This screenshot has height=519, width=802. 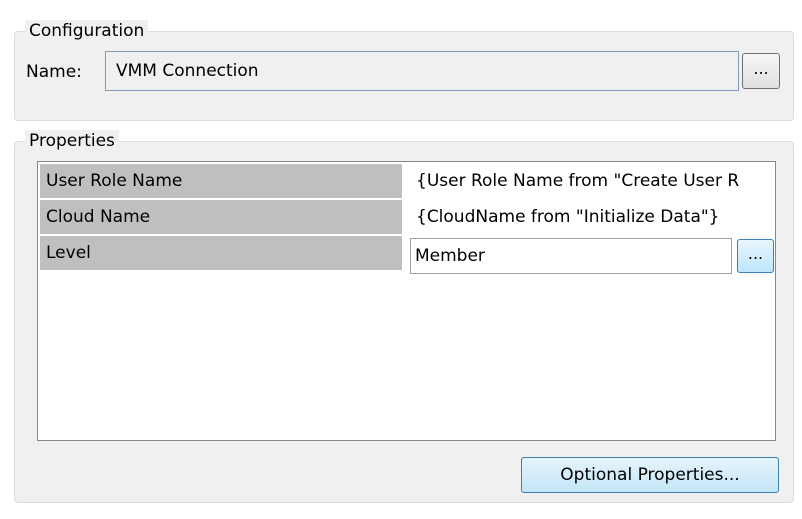 What do you see at coordinates (221, 217) in the screenshot?
I see `property-name: Cloud Name` at bounding box center [221, 217].